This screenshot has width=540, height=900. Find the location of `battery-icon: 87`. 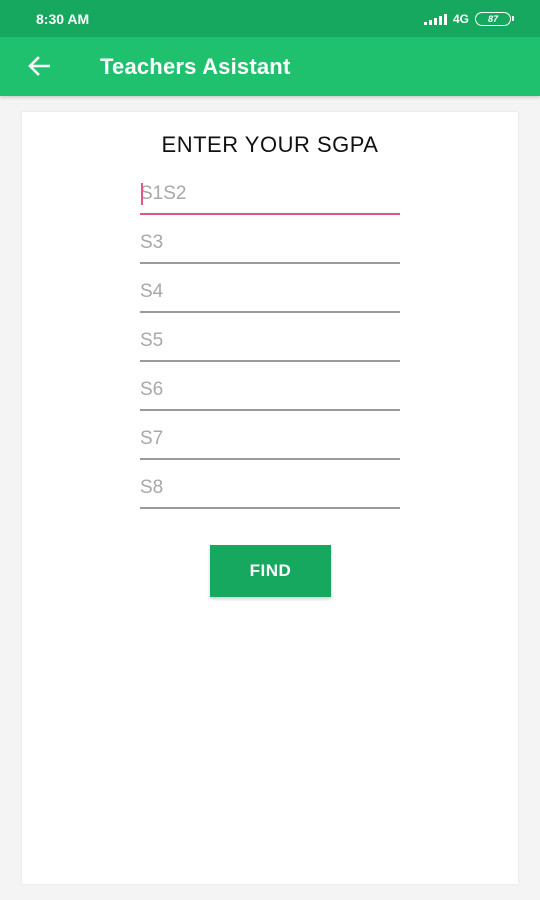

battery-icon: 87 is located at coordinates (494, 18).